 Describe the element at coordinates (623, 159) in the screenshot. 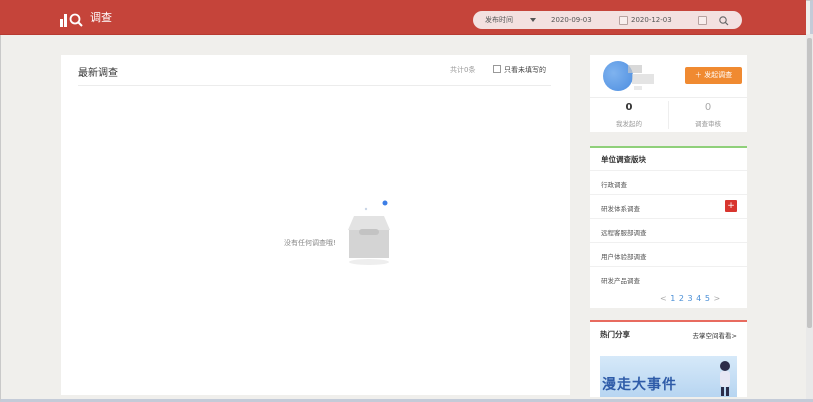

I see `section-title: 单位调查版块` at that location.